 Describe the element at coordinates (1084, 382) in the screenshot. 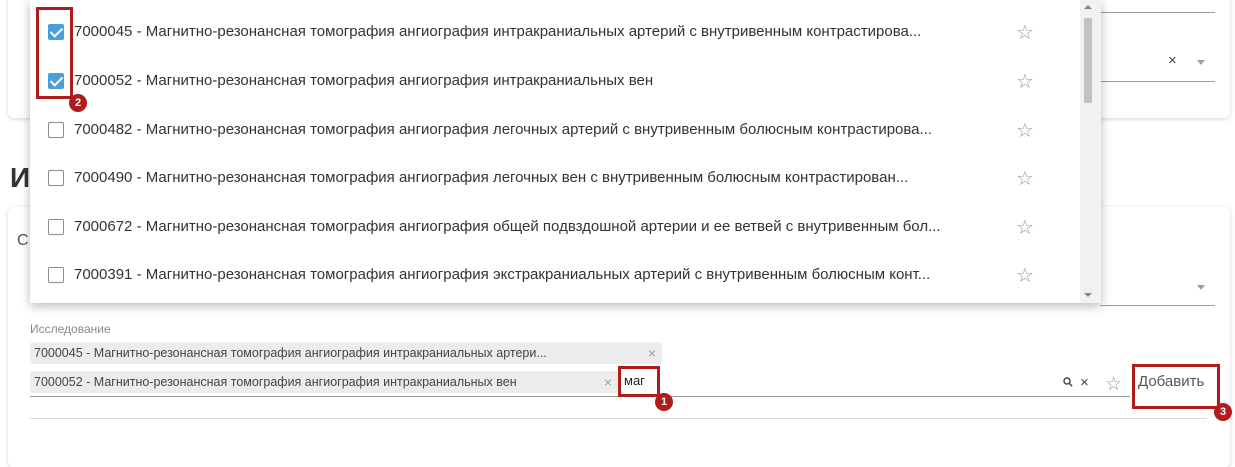

I see `research-clear-icon: ×` at that location.